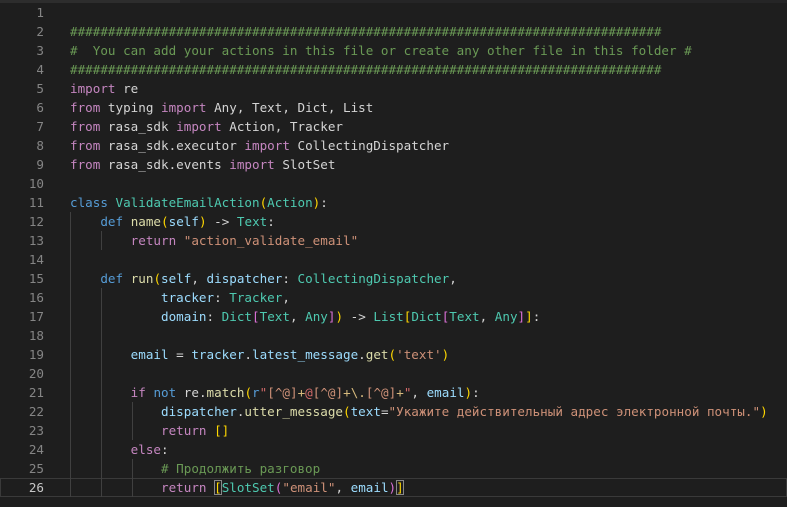  Describe the element at coordinates (393, 468) in the screenshot. I see `code-line: 25 # Продолжить разговор` at that location.